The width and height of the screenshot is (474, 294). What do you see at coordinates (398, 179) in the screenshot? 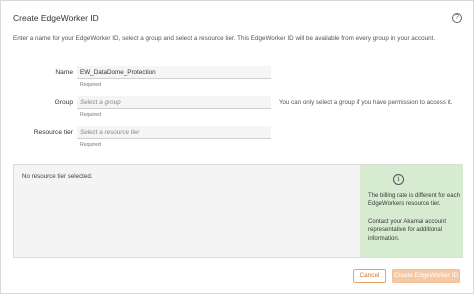
I see `info-circle-icon: i` at bounding box center [398, 179].